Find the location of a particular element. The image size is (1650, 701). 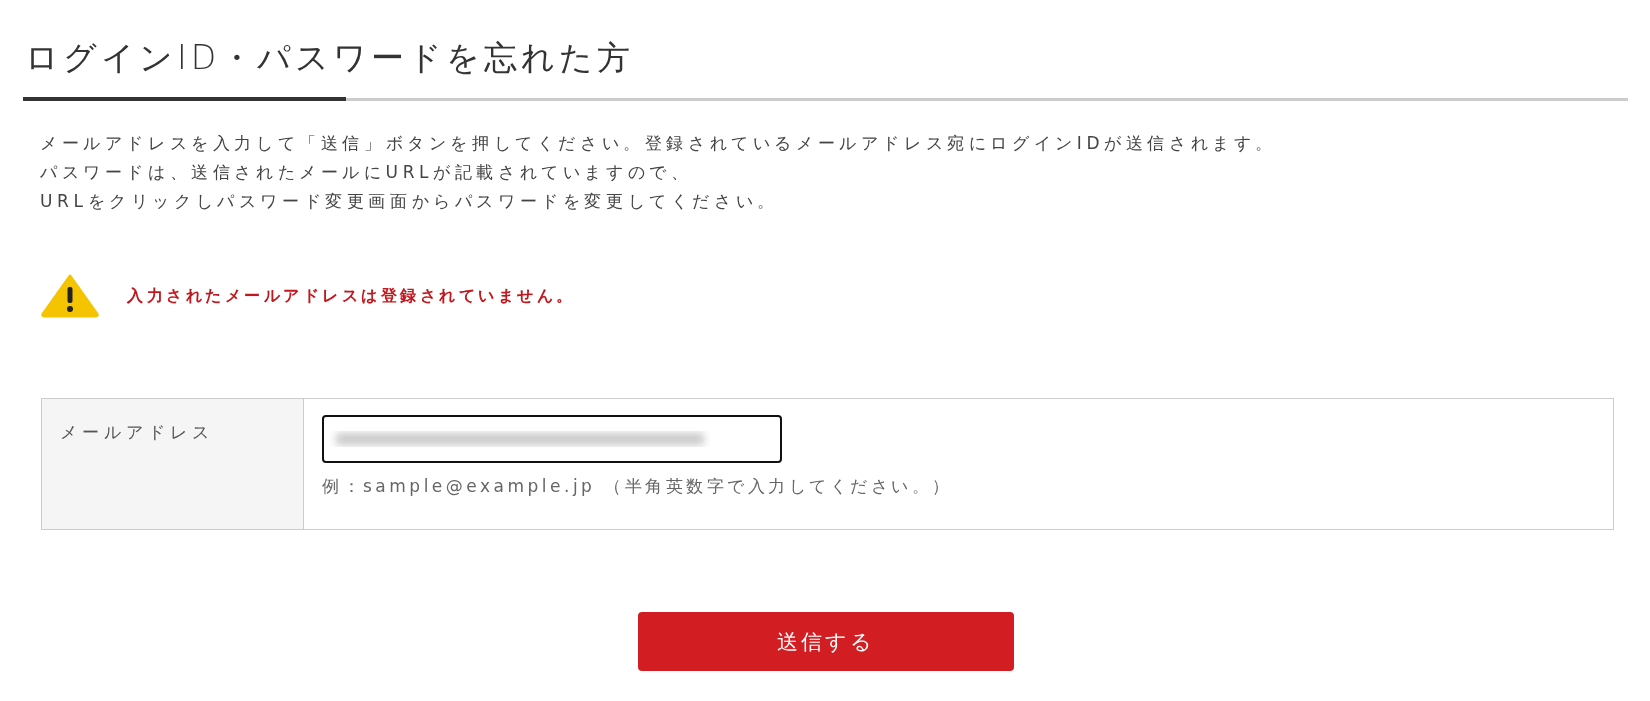

email-field is located at coordinates (552, 439).